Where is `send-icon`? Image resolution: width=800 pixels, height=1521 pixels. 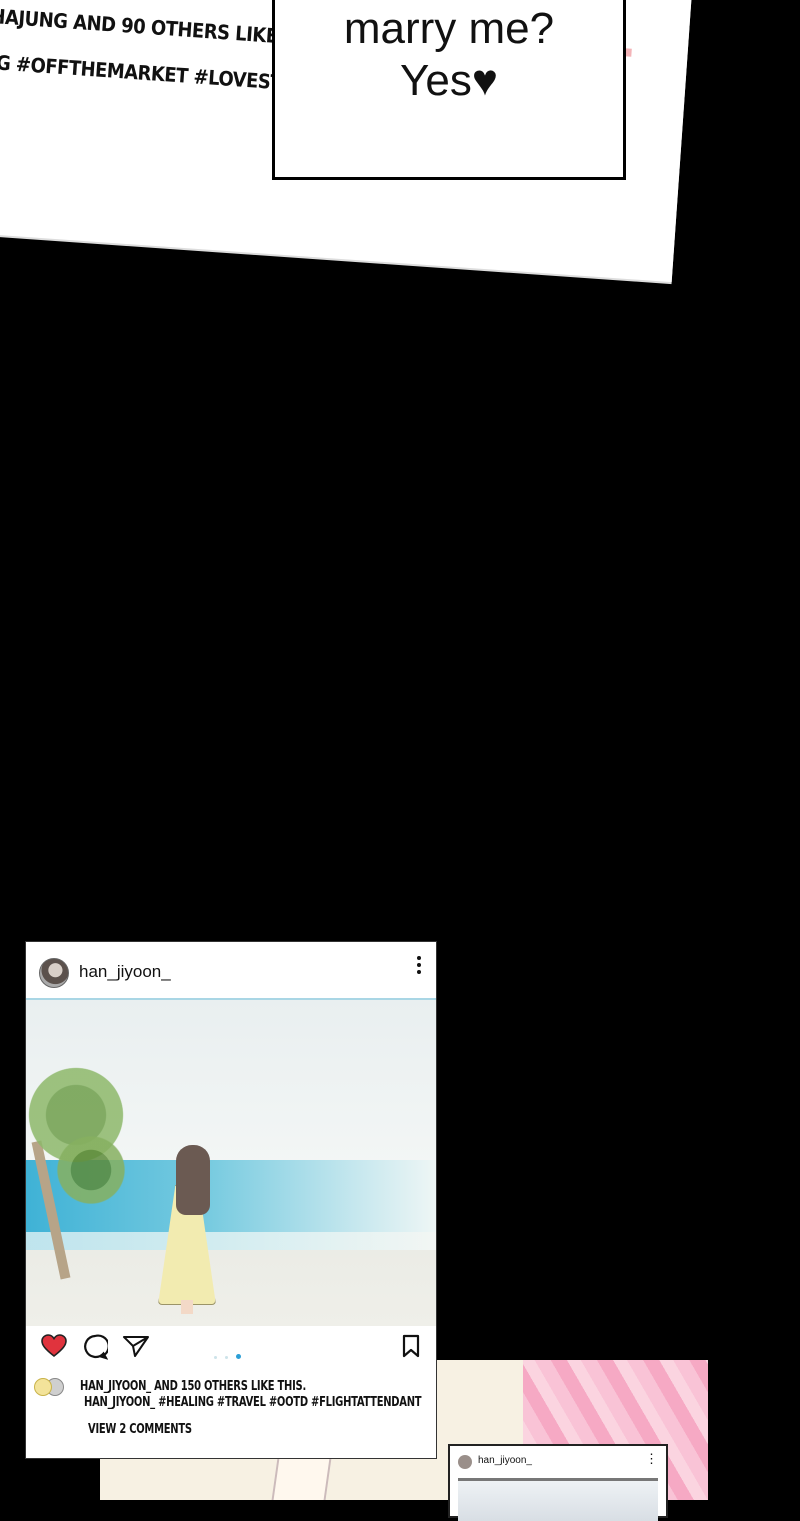
send-icon is located at coordinates (136, 1348).